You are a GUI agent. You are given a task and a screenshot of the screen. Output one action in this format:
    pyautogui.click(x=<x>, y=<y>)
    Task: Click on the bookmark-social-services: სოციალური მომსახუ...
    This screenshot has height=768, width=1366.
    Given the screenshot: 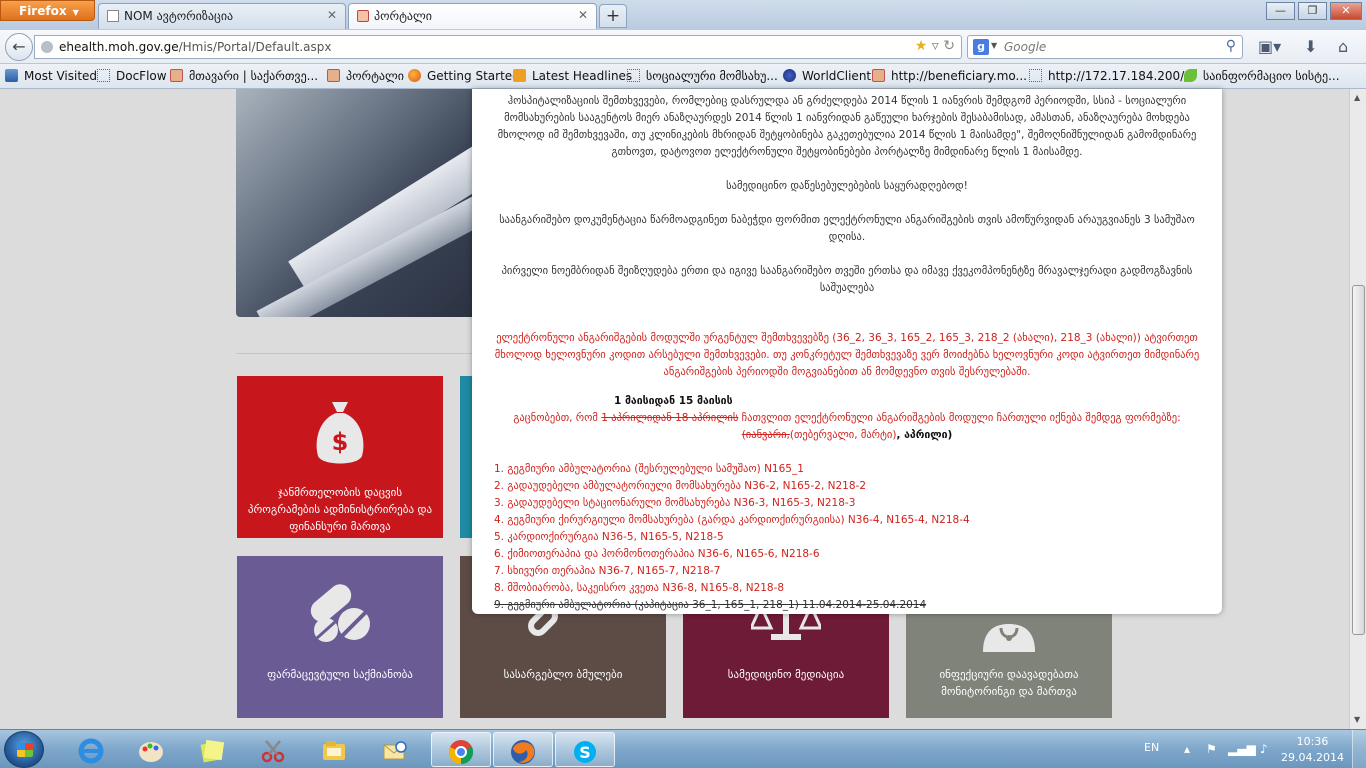 What is the action you would take?
    pyautogui.click(x=702, y=76)
    